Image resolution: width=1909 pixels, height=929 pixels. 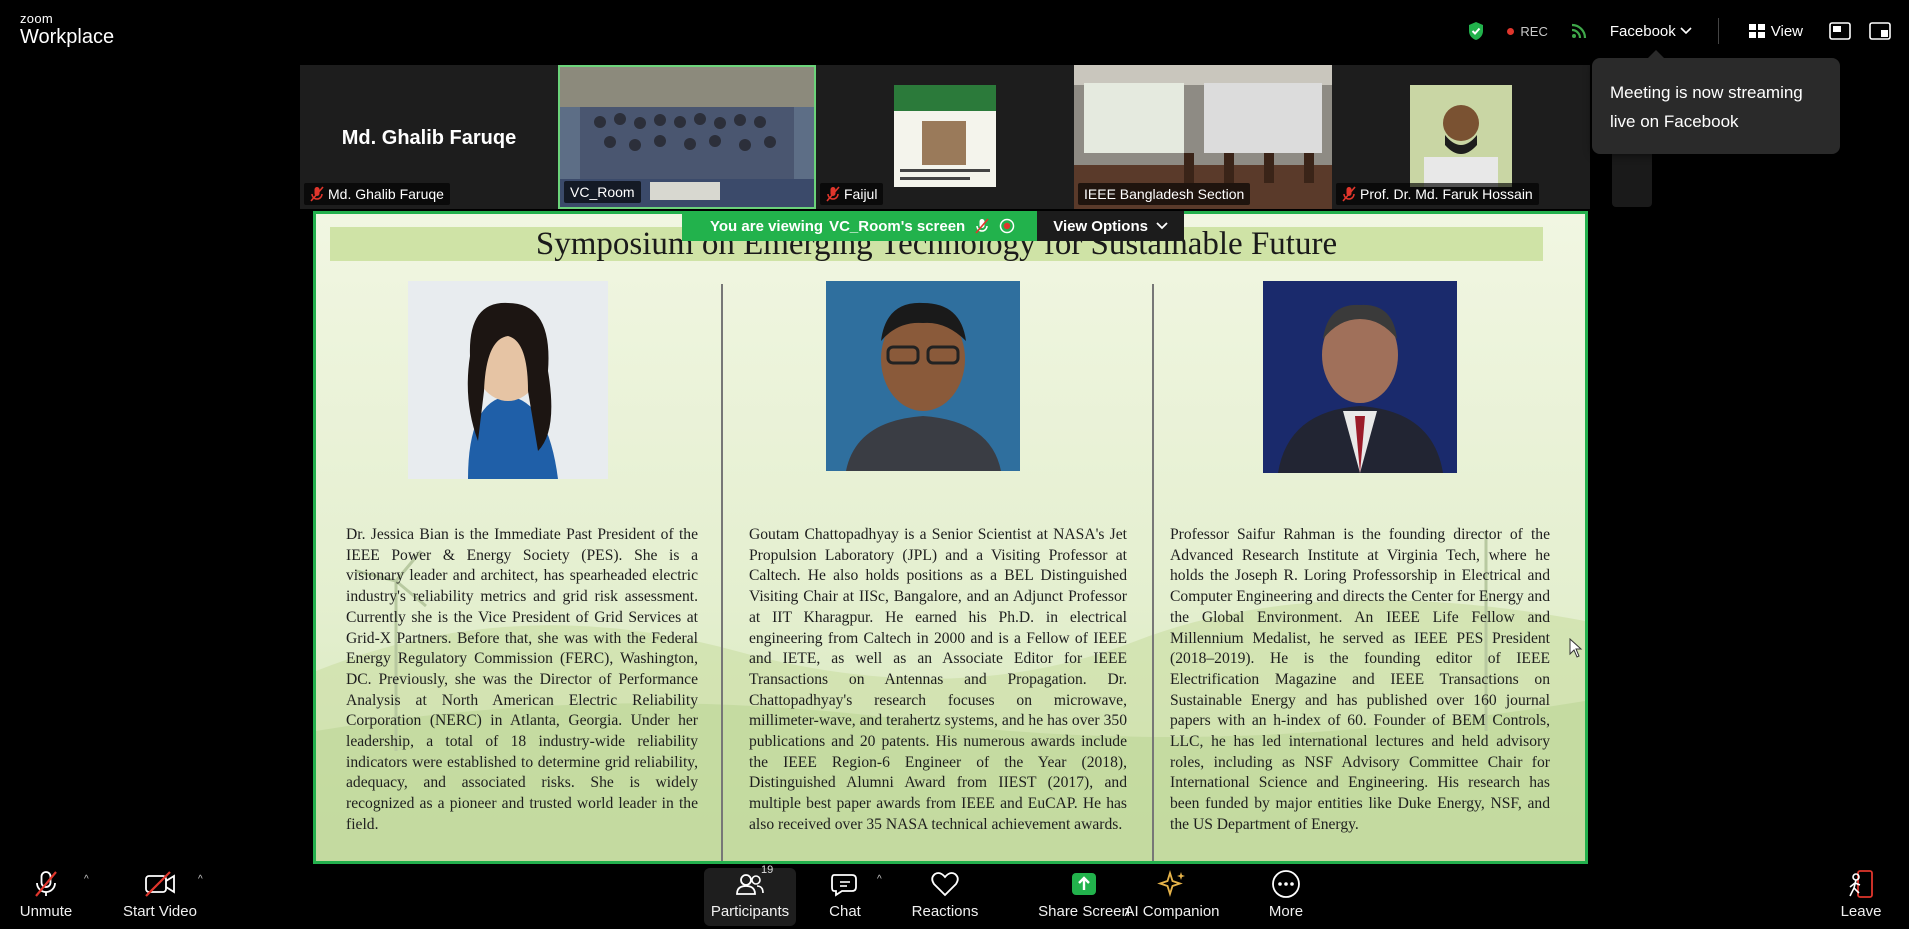 I want to click on window-layout-icon, so click(x=1880, y=31).